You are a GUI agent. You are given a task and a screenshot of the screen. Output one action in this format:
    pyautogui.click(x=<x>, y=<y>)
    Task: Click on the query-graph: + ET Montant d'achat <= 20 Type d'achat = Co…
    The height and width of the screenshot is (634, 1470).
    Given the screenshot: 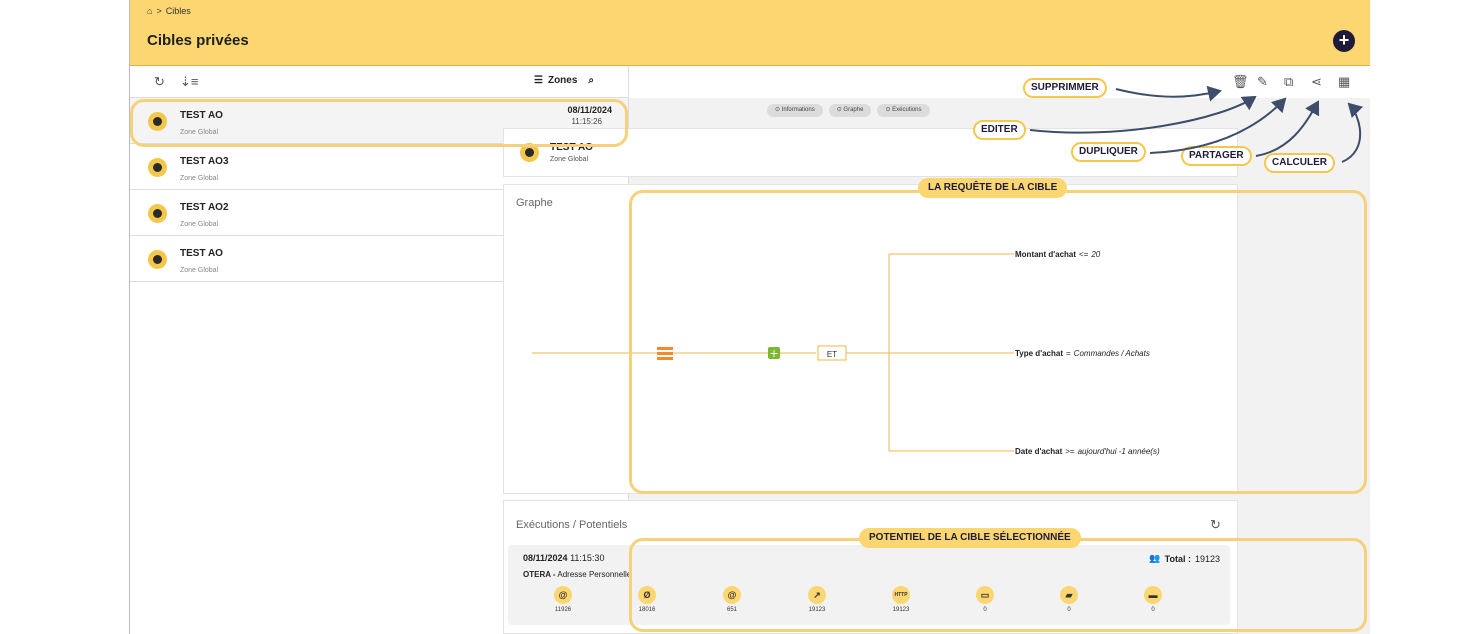 What is the action you would take?
    pyautogui.click(x=846, y=353)
    